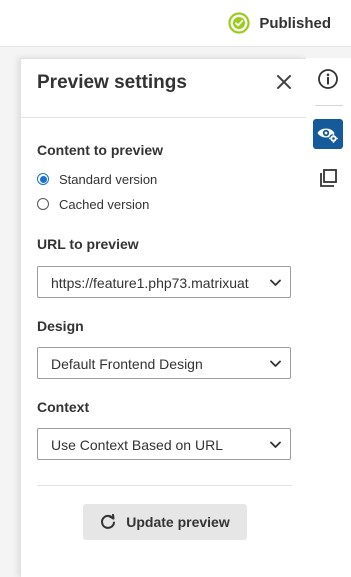  What do you see at coordinates (127, 364) in the screenshot?
I see `design-select-value: Default Frontend Design` at bounding box center [127, 364].